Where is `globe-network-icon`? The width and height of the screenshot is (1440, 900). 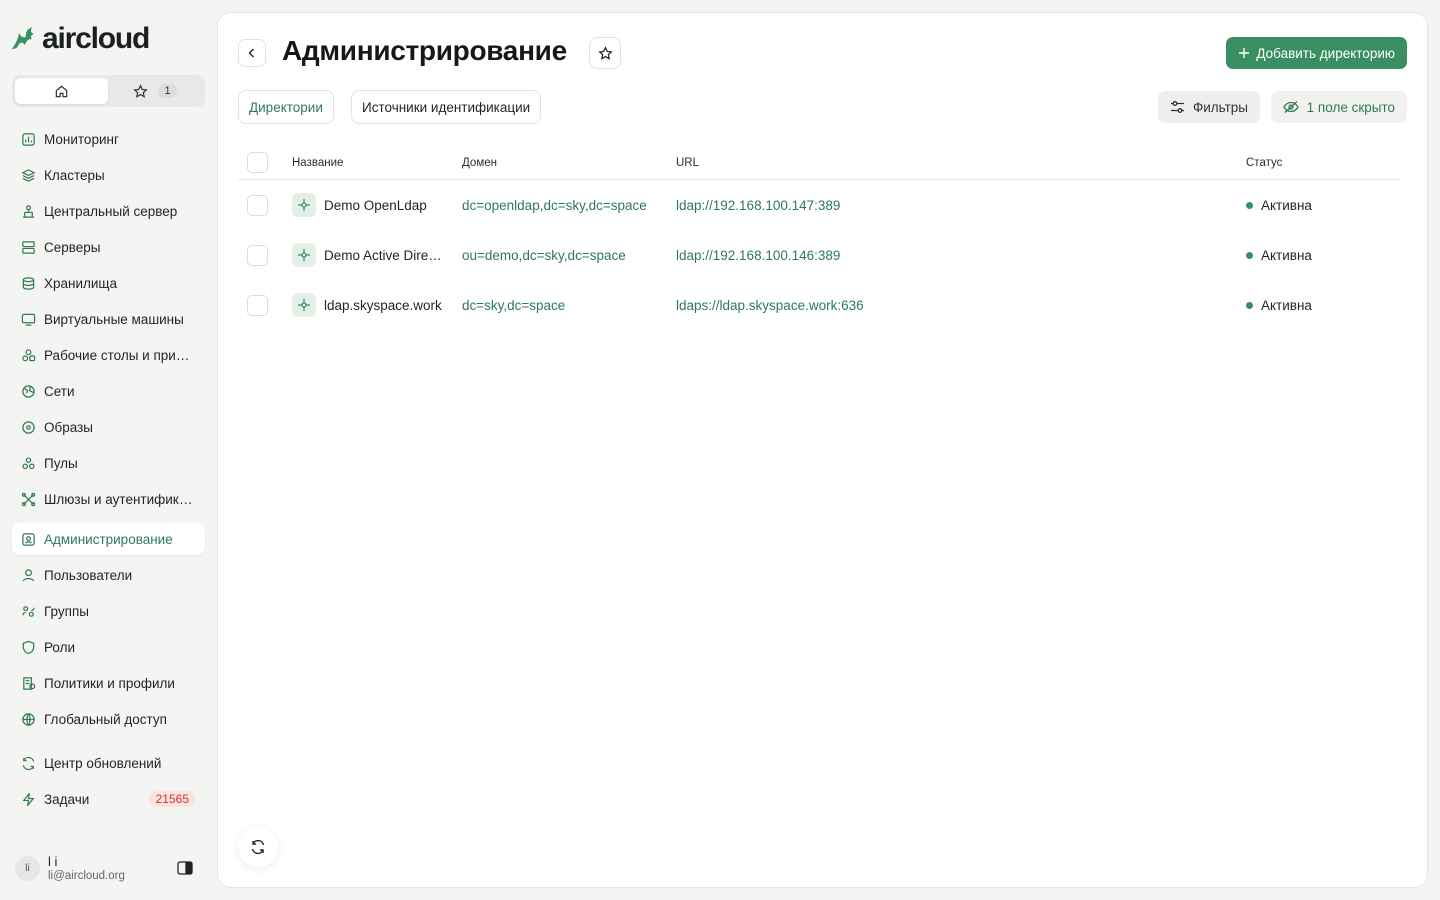 globe-network-icon is located at coordinates (28, 391).